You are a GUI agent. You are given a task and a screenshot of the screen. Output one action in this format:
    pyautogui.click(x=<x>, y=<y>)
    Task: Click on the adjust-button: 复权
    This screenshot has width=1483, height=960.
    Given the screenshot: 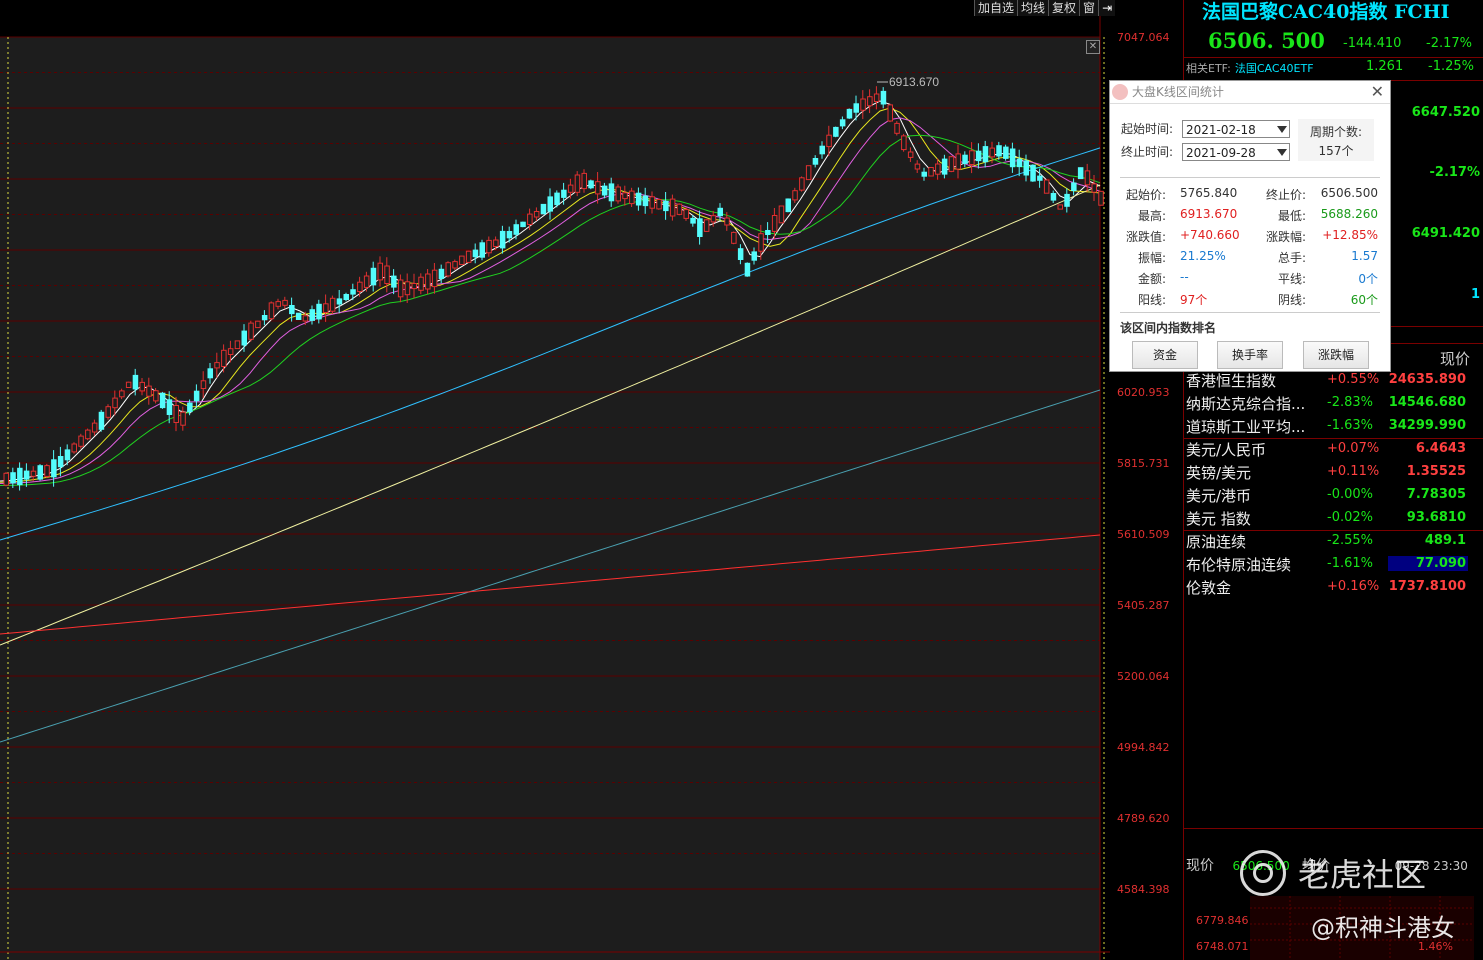 What is the action you would take?
    pyautogui.click(x=1064, y=8)
    